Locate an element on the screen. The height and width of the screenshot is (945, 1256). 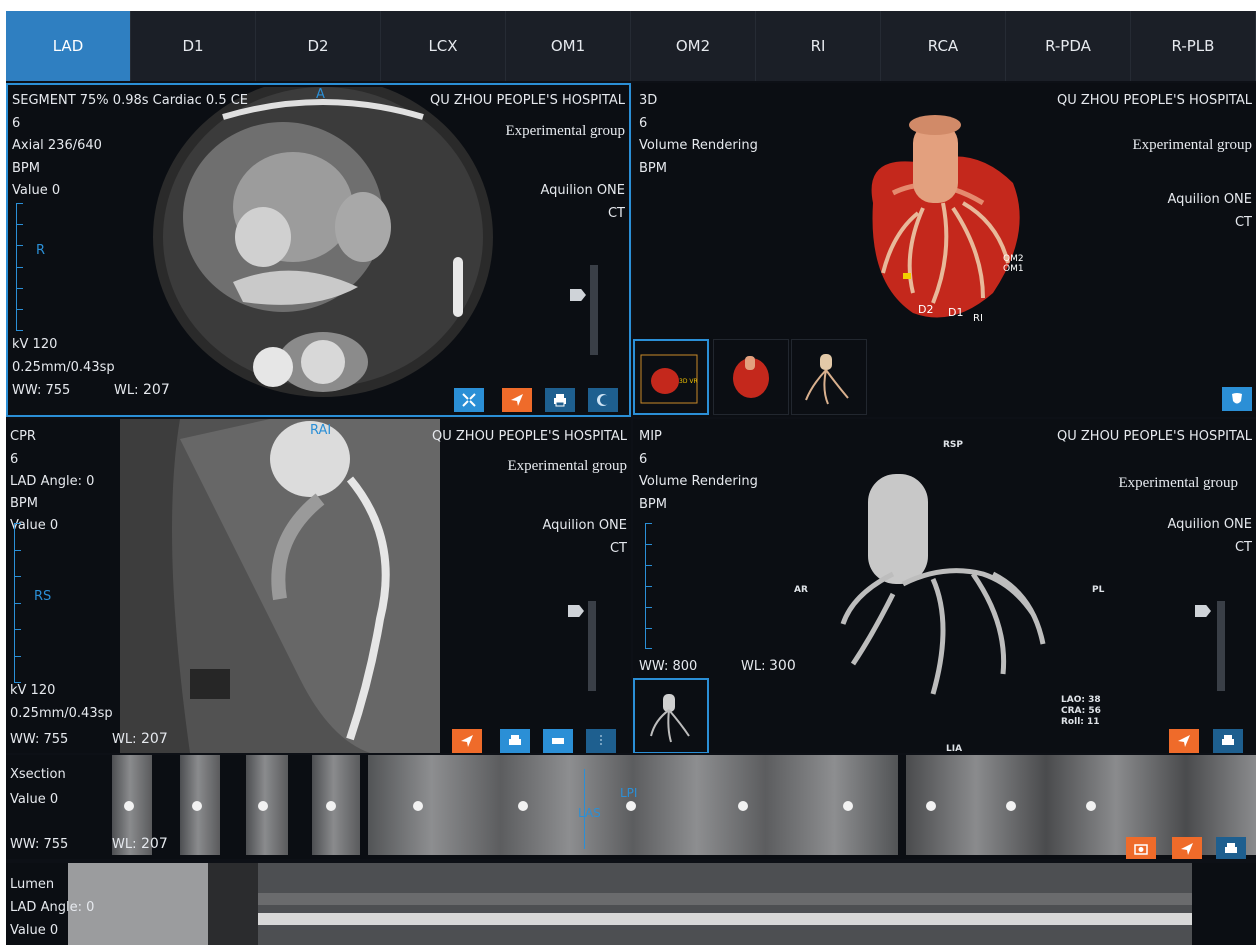
toggle-icon is located at coordinates (603, 400).